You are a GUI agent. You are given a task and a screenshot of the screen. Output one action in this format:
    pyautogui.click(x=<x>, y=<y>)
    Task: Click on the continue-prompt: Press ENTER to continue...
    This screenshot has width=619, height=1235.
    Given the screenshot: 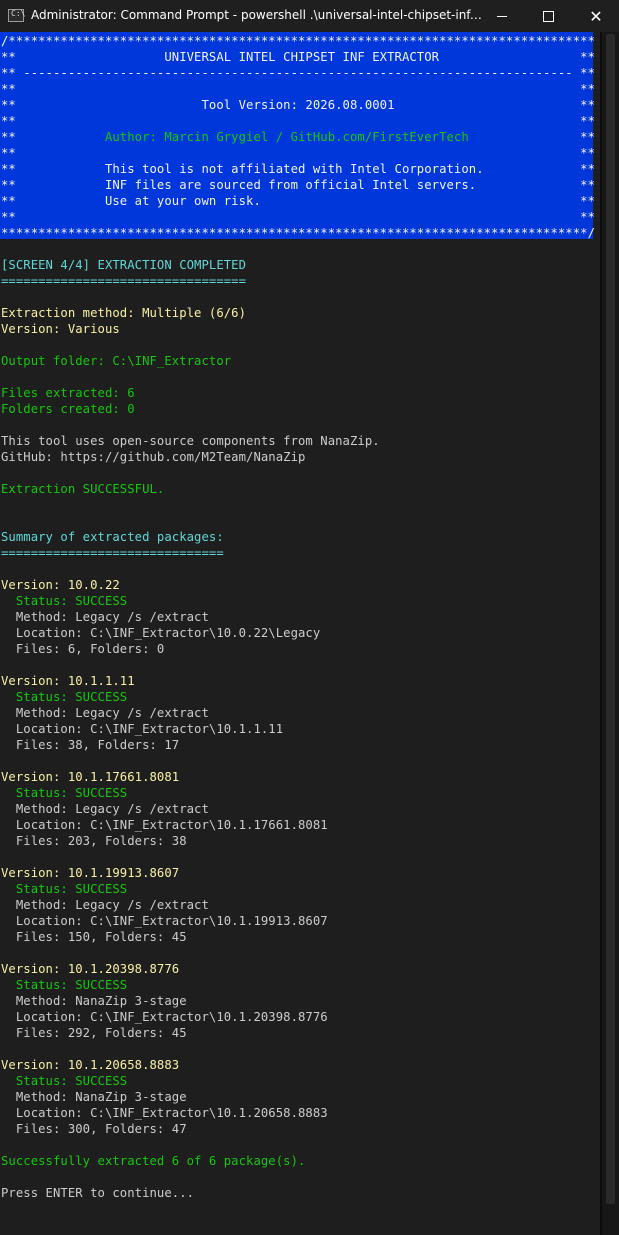 What is the action you would take?
    pyautogui.click(x=98, y=1193)
    